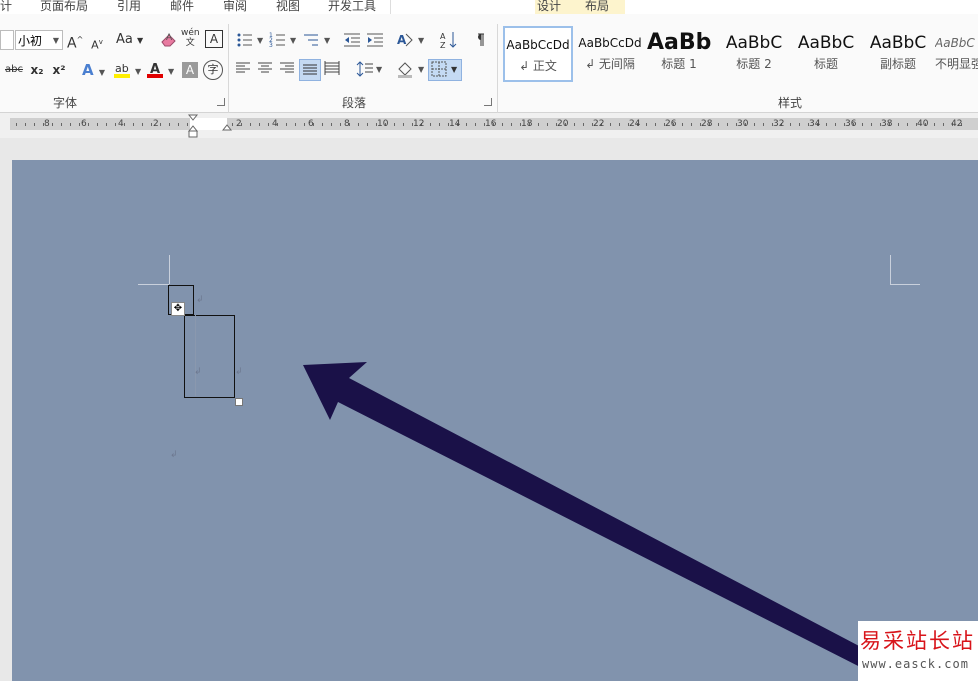 This screenshot has width=978, height=681. I want to click on watermark-title: 易采站长站, so click(917, 641).